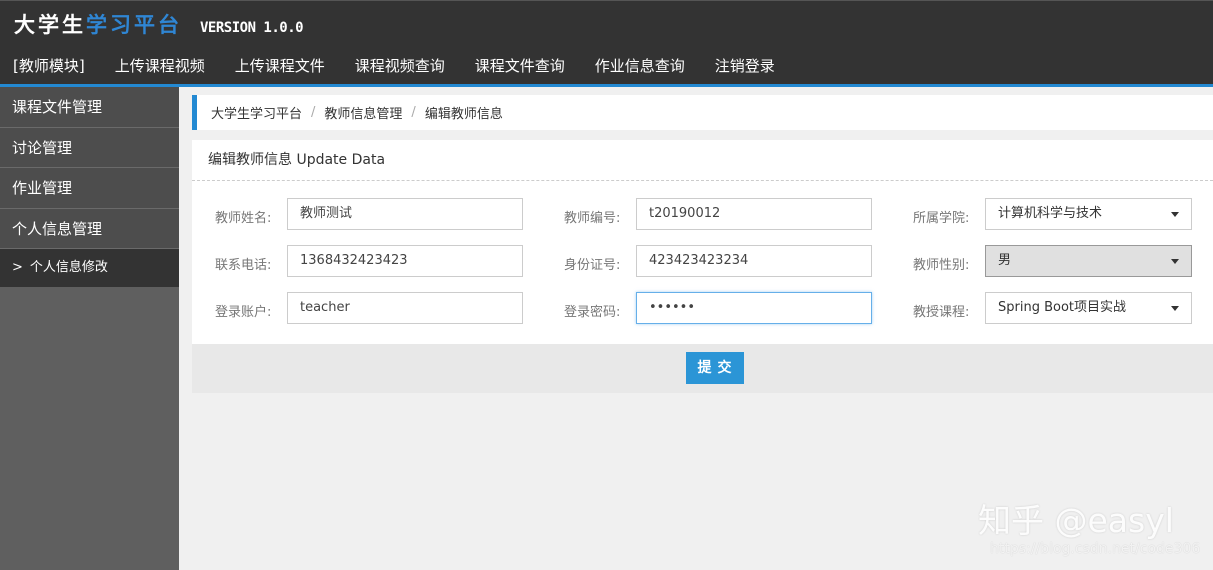  What do you see at coordinates (463, 114) in the screenshot?
I see `breadcrumb-current: 编辑教师信息` at bounding box center [463, 114].